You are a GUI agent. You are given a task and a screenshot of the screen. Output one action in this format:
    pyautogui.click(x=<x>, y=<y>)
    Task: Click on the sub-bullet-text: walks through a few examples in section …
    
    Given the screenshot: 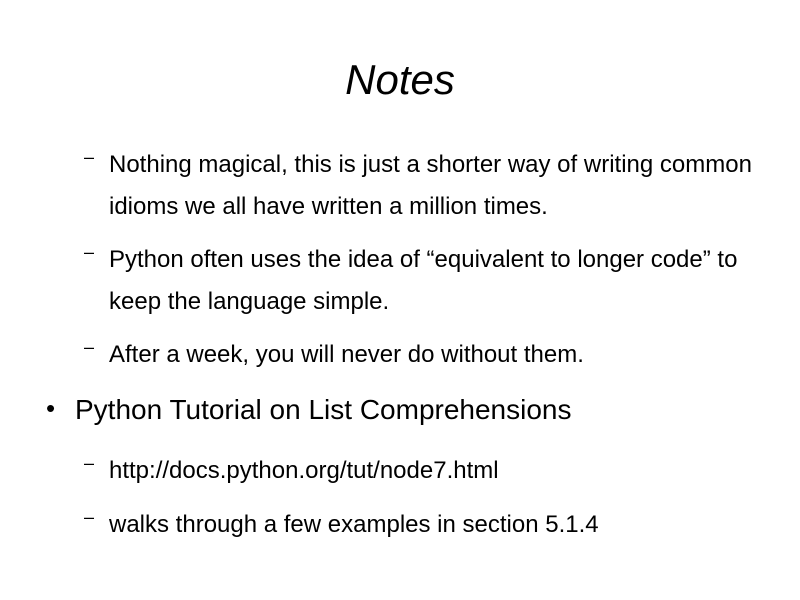 What is the action you would take?
    pyautogui.click(x=354, y=524)
    